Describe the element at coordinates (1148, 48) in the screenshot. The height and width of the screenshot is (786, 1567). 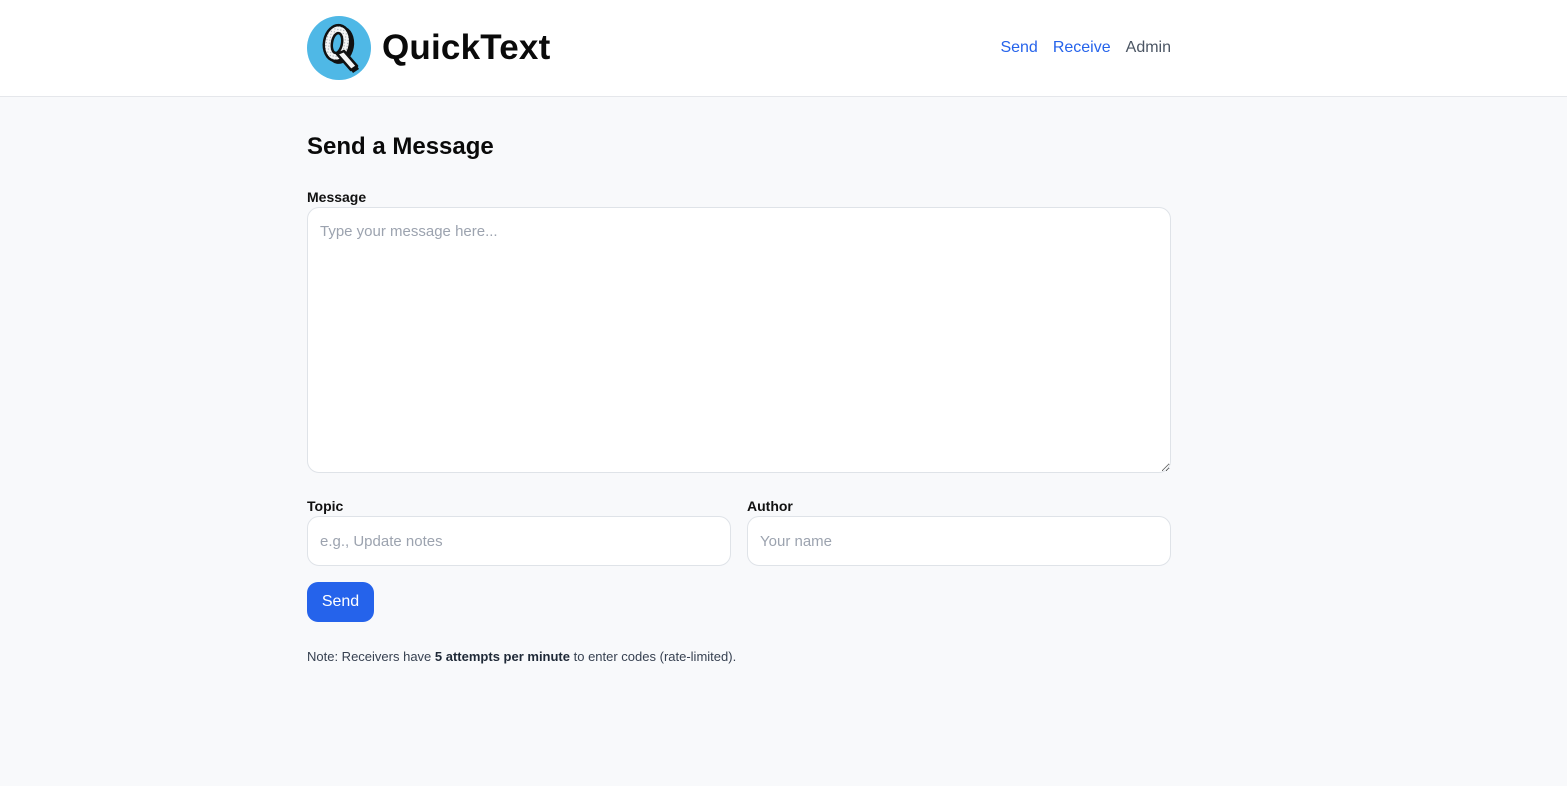
I see `nav-link-admin: Admin` at that location.